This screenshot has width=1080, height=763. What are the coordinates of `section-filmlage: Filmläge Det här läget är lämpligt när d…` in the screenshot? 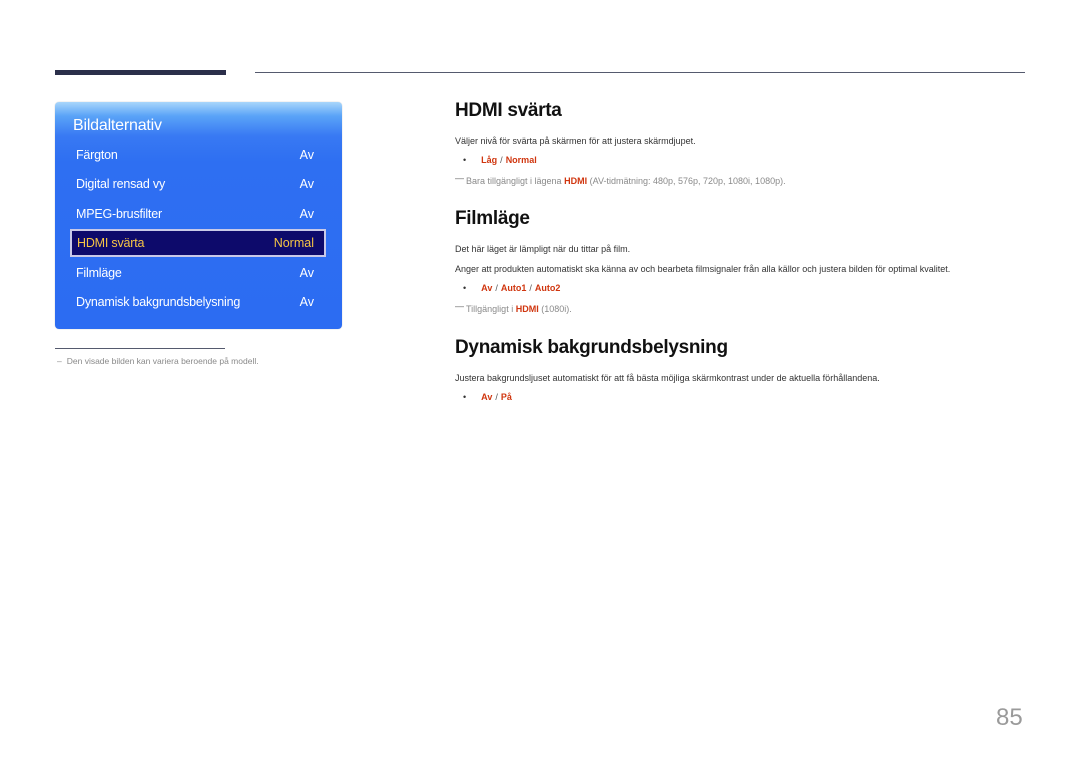 It's located at (702, 261).